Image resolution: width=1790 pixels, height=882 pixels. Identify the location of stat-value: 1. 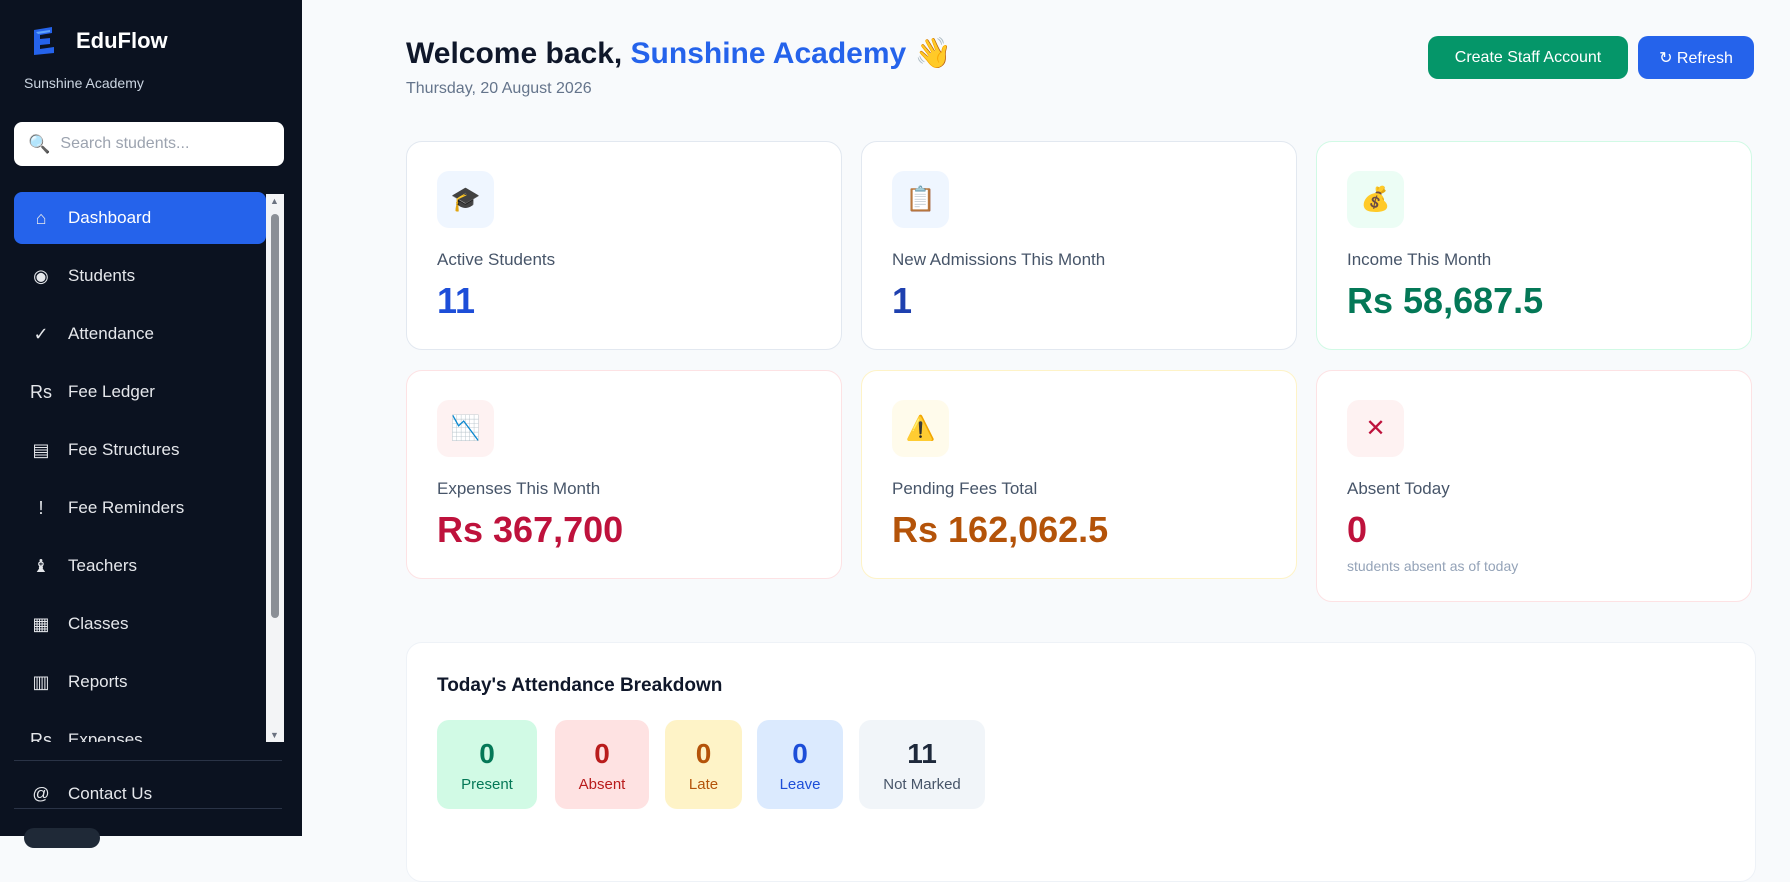
(902, 300).